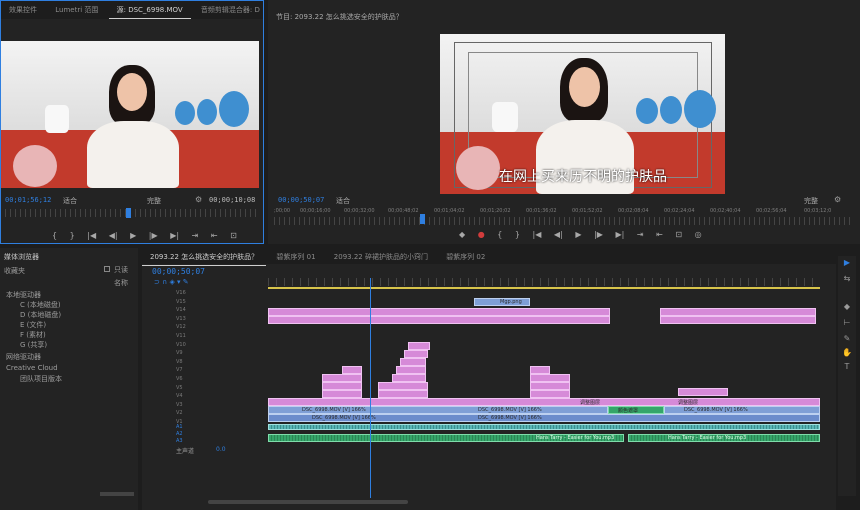  Describe the element at coordinates (564, 221) in the screenshot. I see `program-scrub-bar` at that location.